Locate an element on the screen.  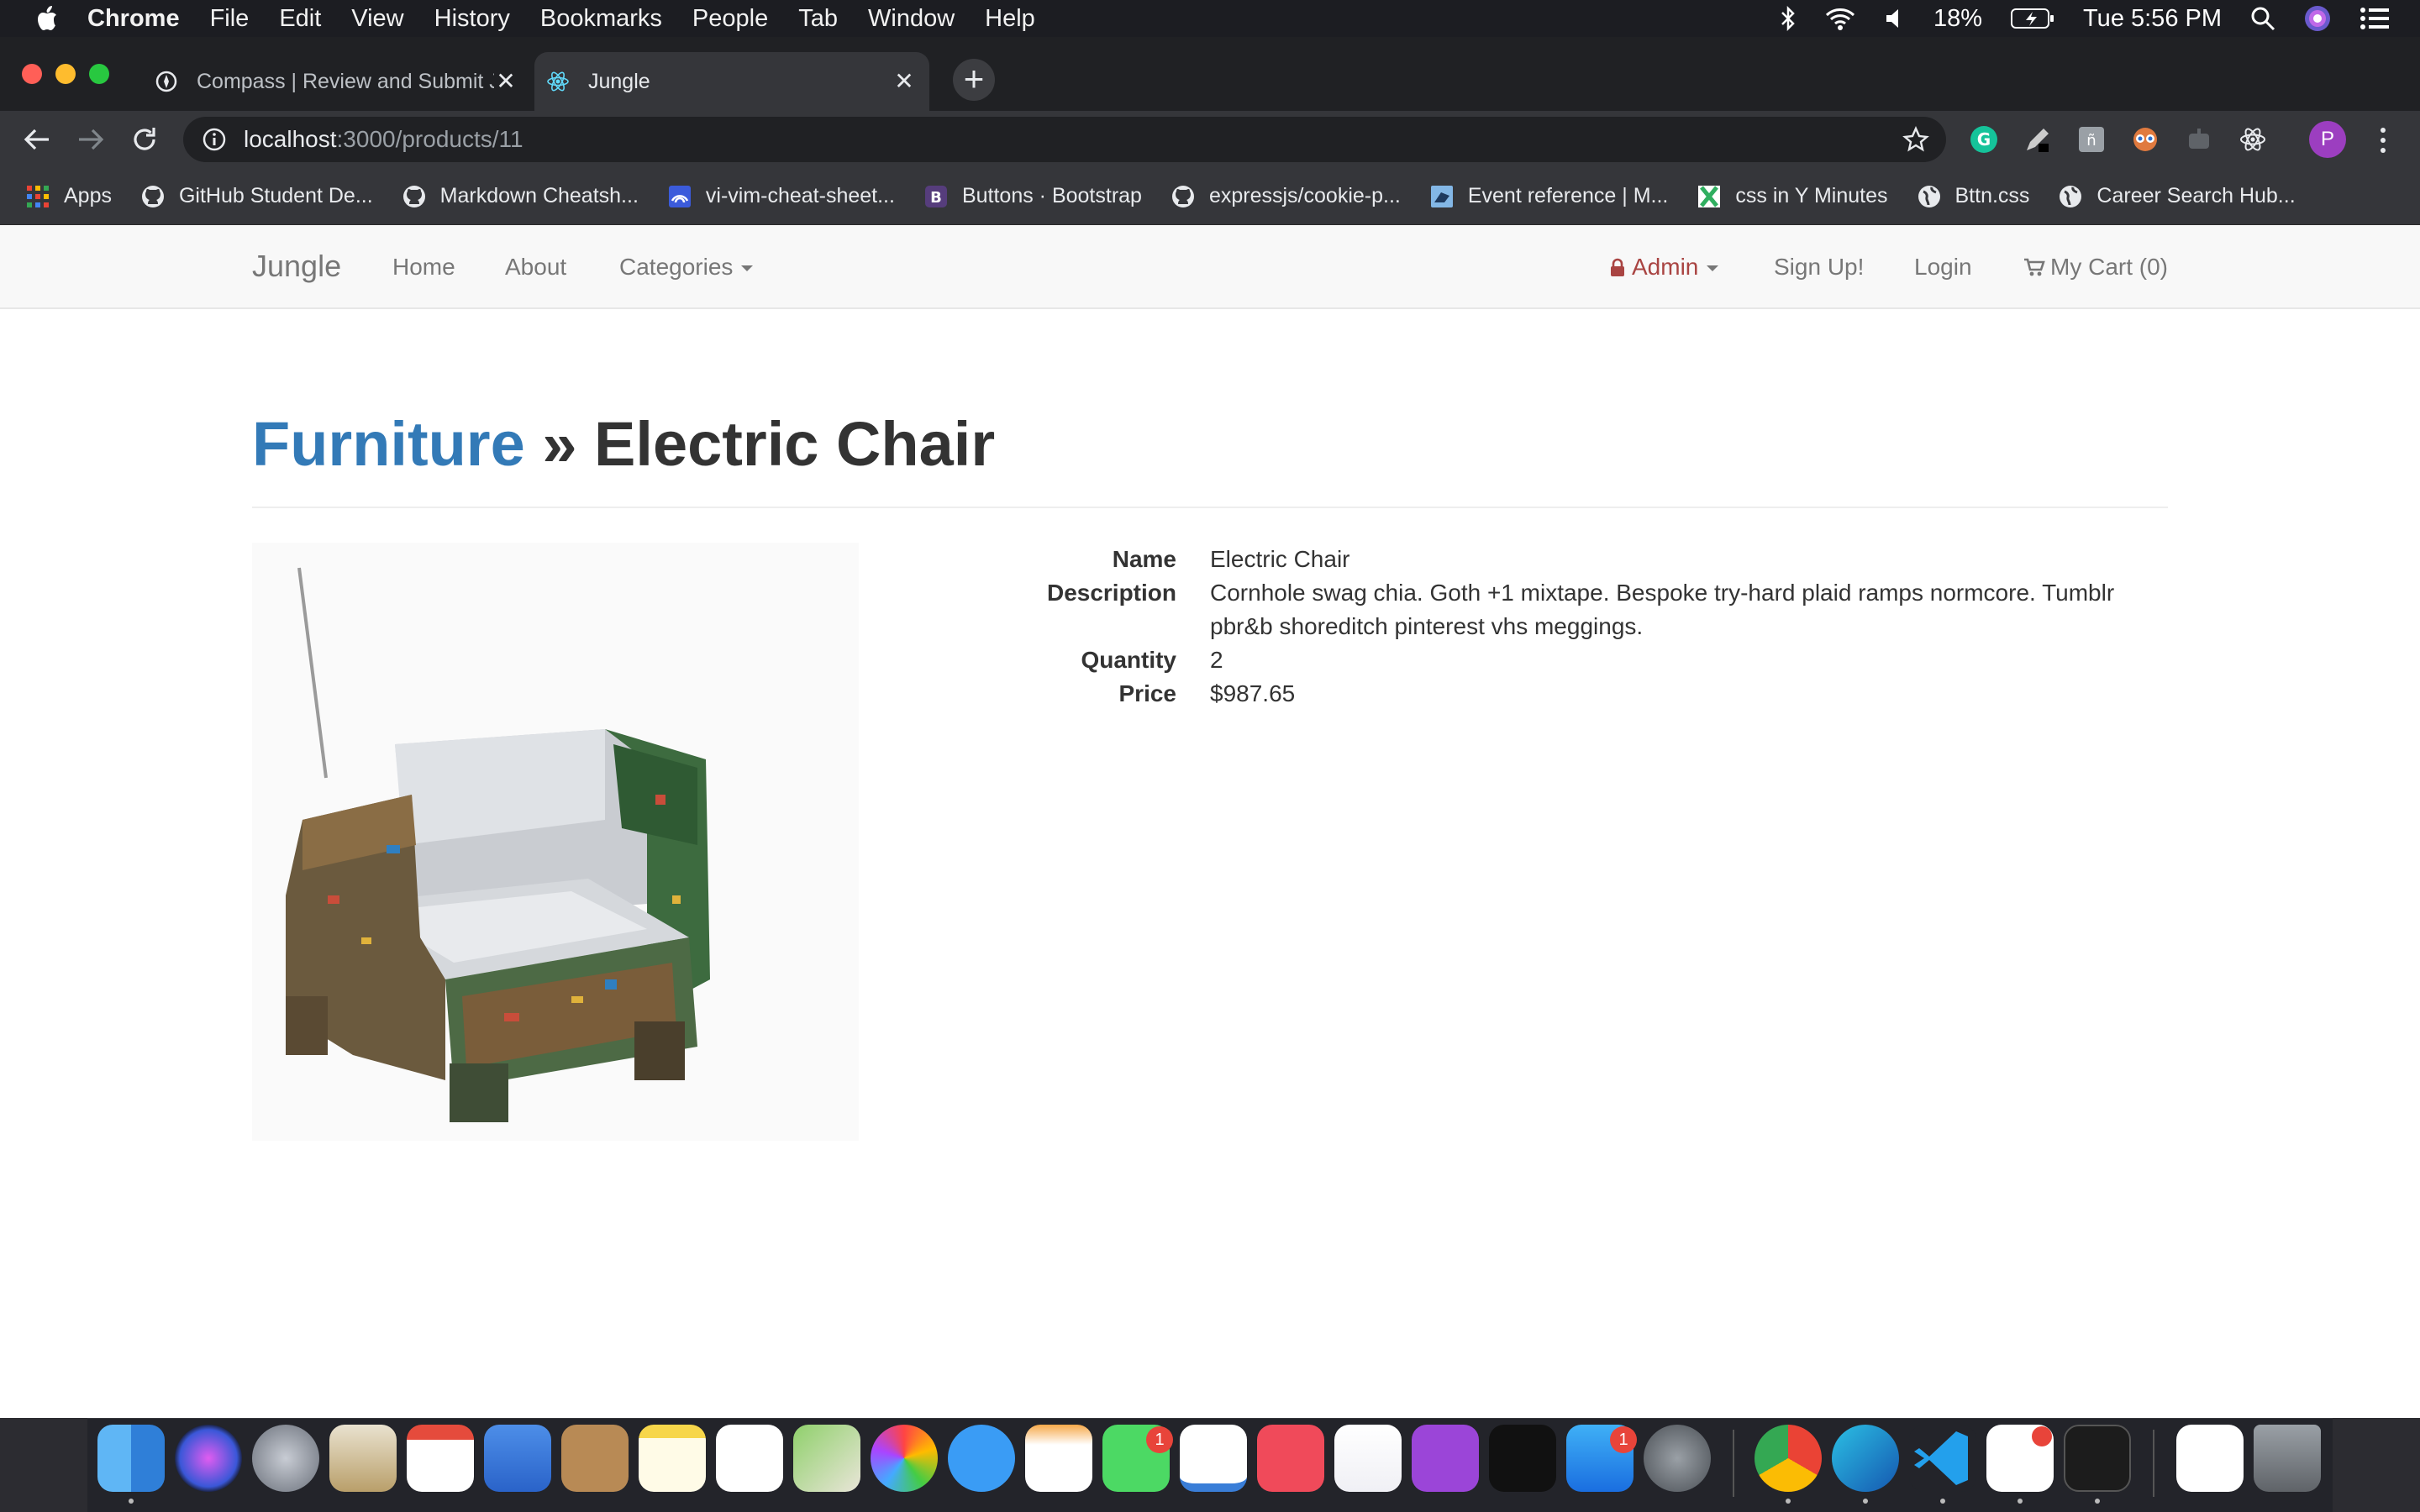
window-minimize-button is located at coordinates (65, 74).